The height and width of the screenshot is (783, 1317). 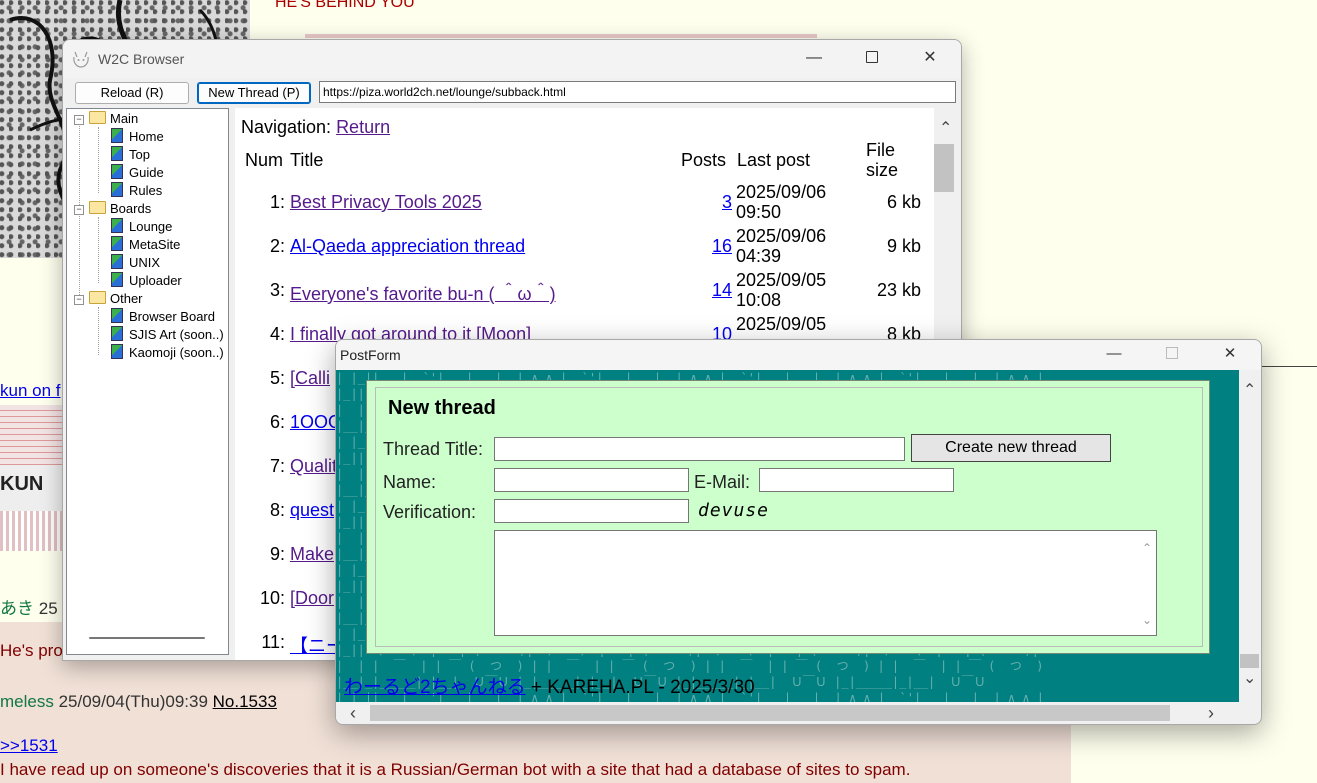 What do you see at coordinates (1011, 448) in the screenshot?
I see `create-thread-button: Create new thread` at bounding box center [1011, 448].